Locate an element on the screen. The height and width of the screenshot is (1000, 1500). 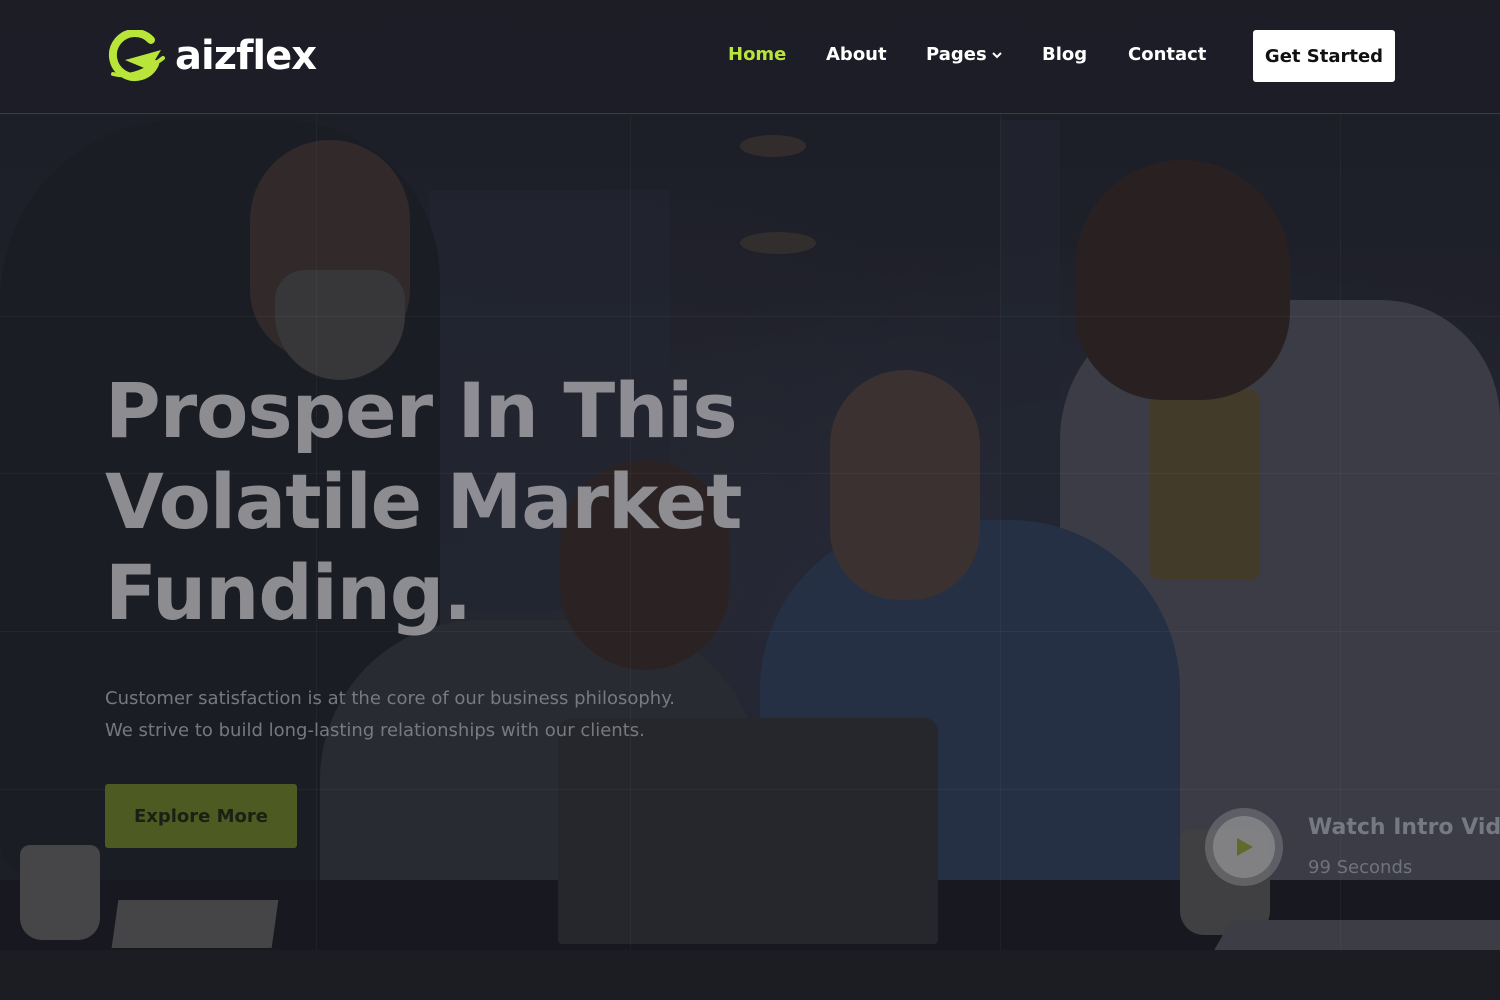
hero-title-line: Funding. is located at coordinates (288, 592).